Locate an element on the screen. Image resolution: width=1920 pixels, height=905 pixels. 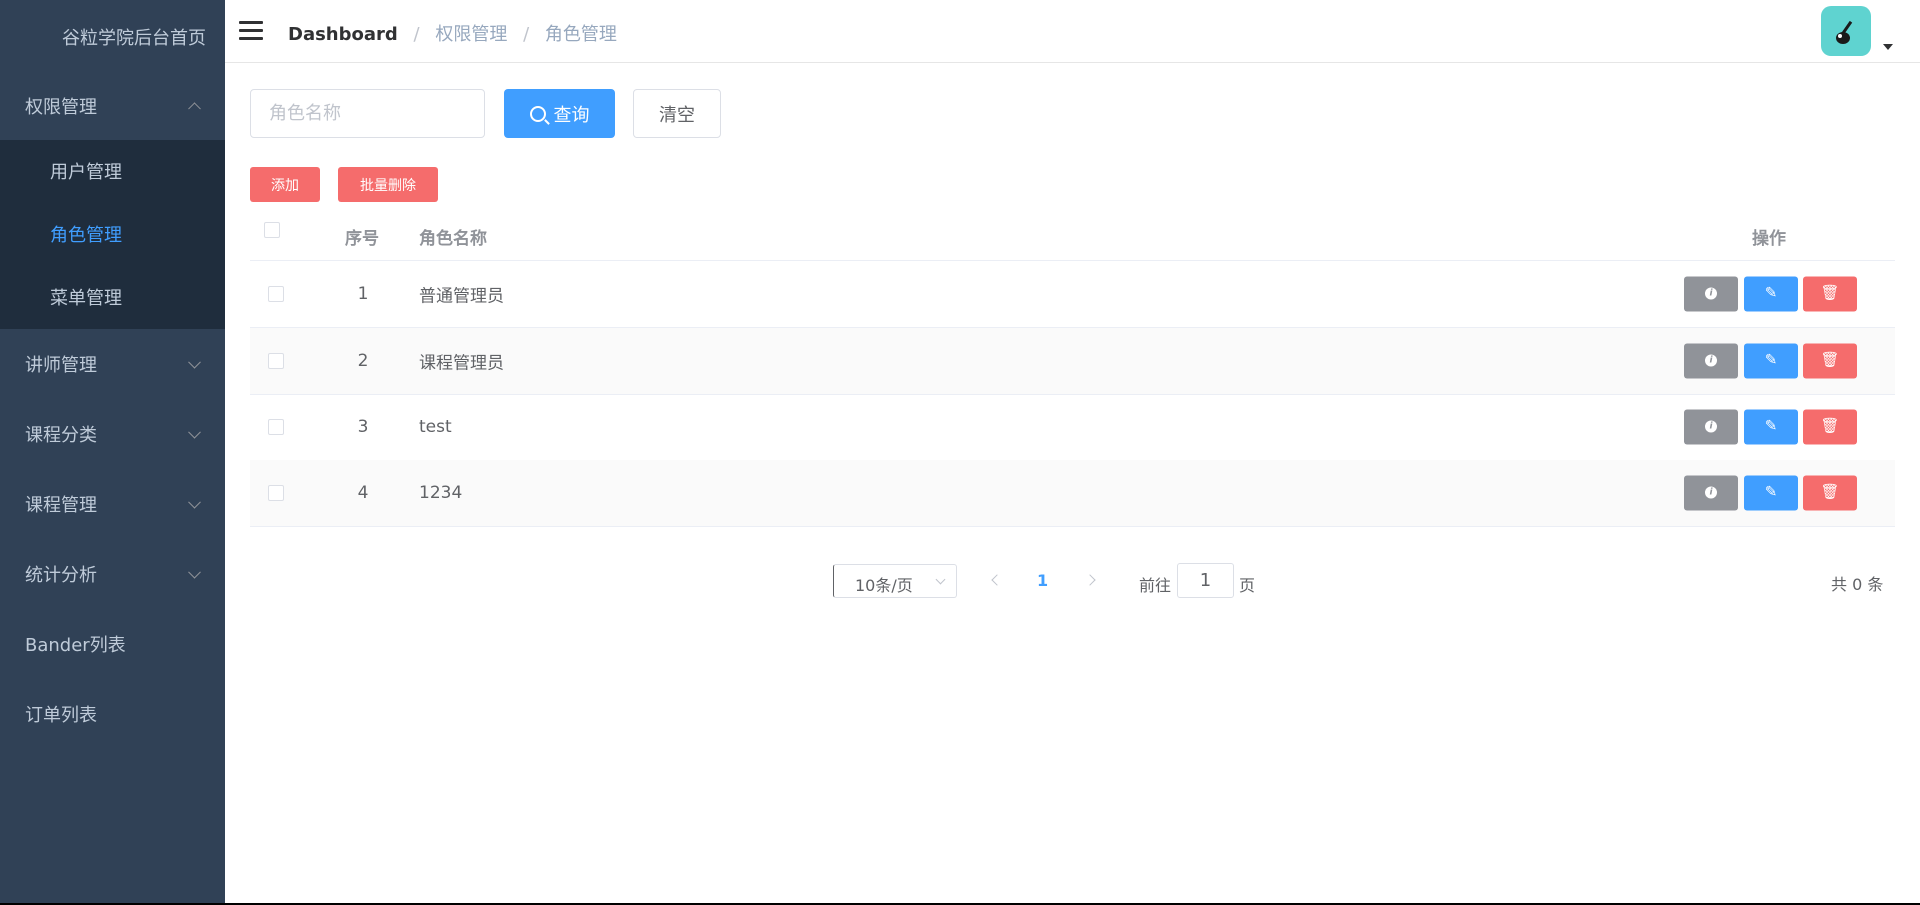
query-button: 查询 is located at coordinates (559, 113).